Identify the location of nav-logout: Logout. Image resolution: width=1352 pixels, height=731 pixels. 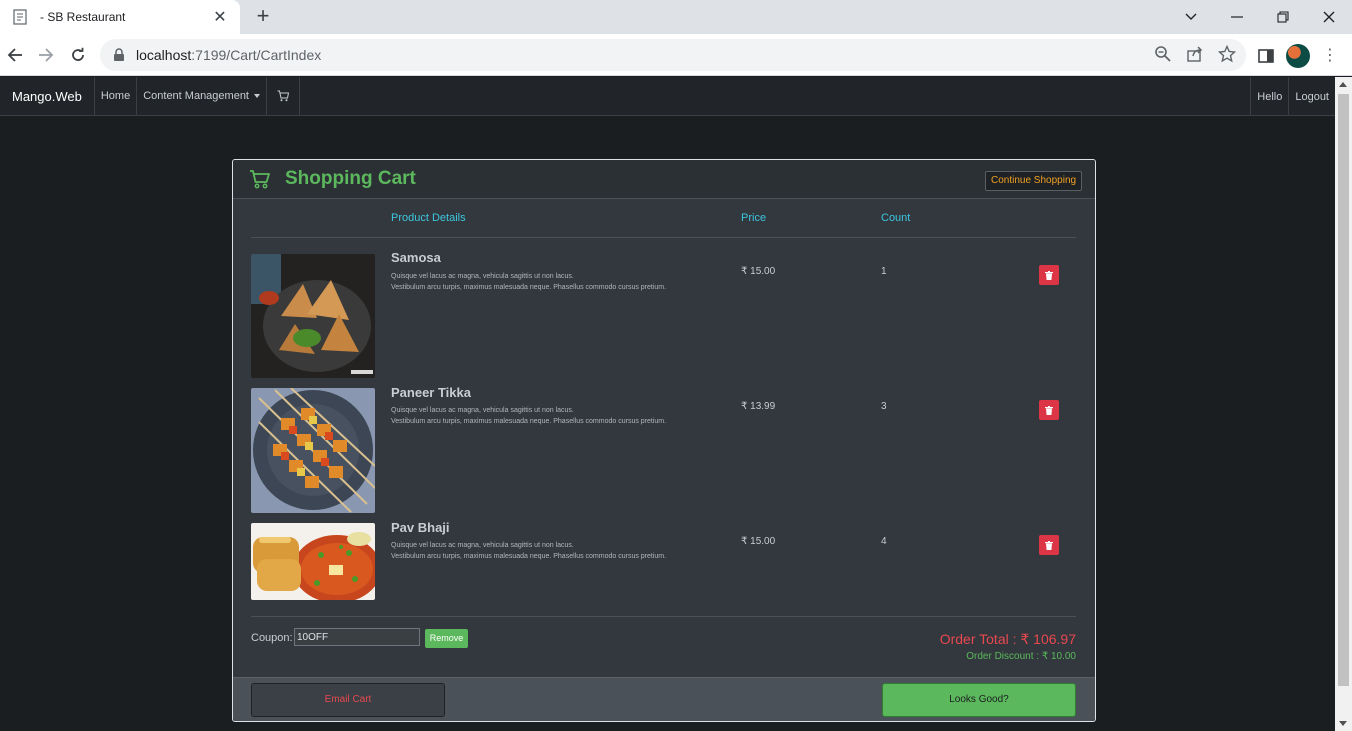
(1311, 96).